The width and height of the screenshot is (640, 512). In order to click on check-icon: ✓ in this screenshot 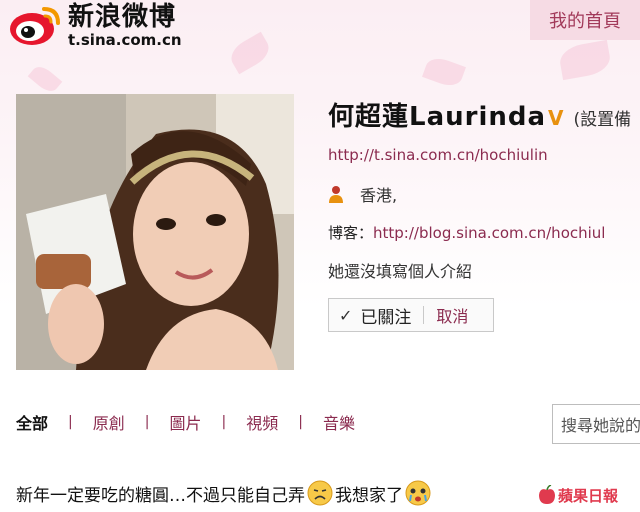, I will do `click(346, 315)`.